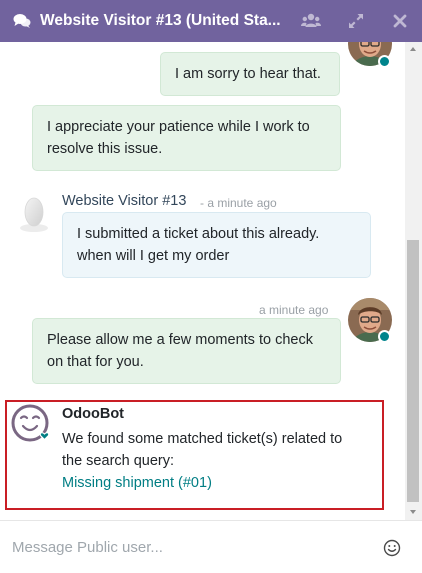 The width and height of the screenshot is (422, 573). Describe the element at coordinates (400, 21) in the screenshot. I see `close-icon` at that location.